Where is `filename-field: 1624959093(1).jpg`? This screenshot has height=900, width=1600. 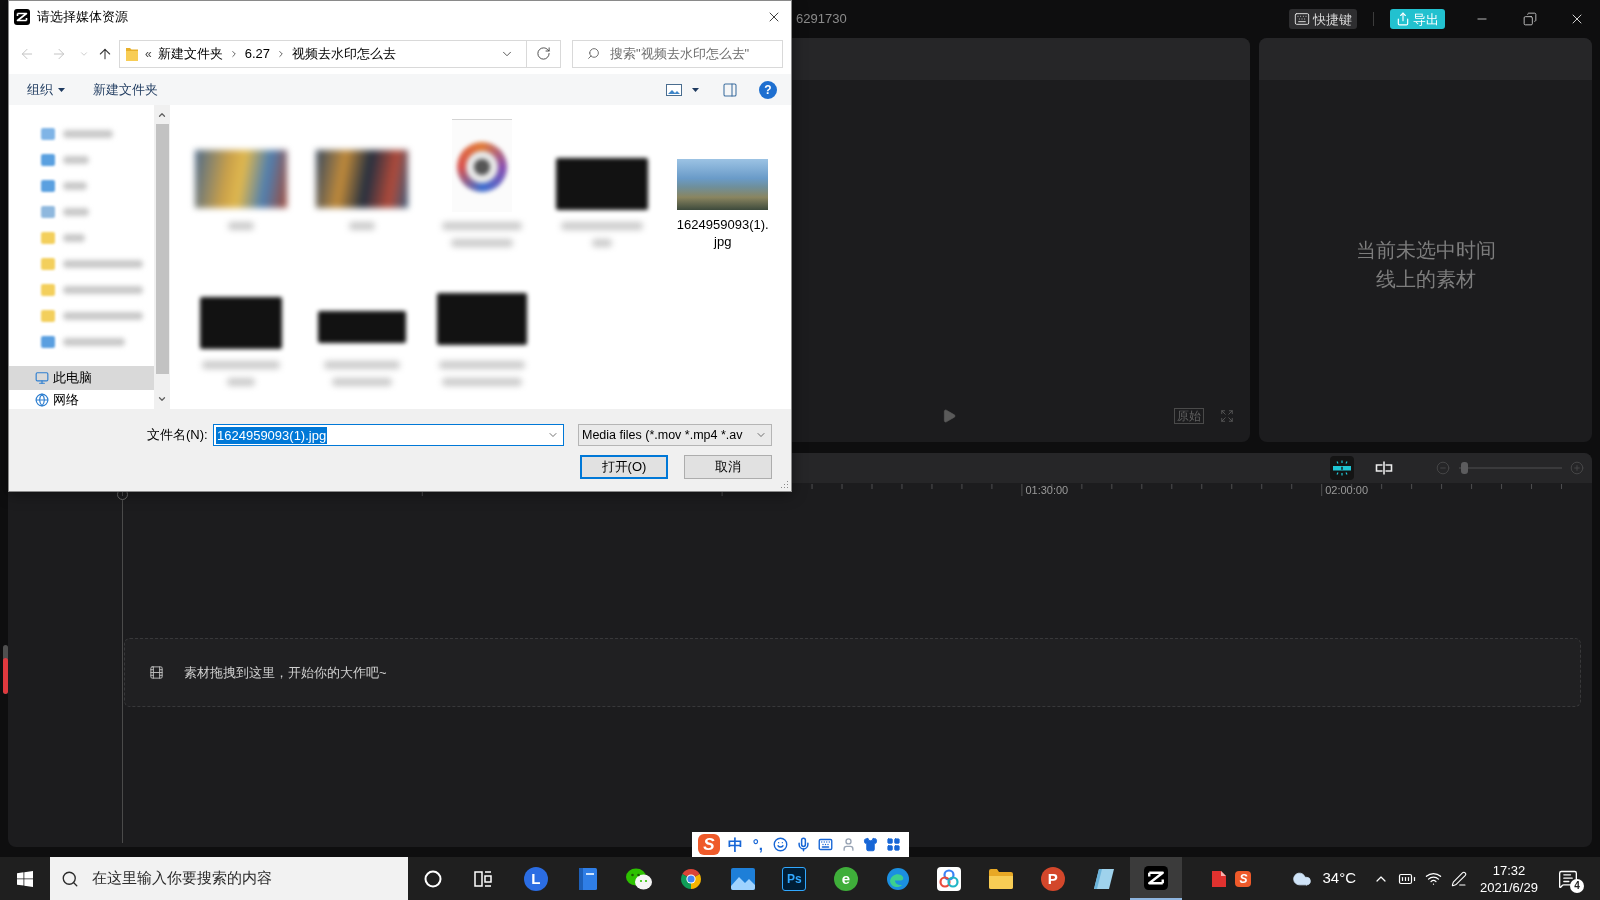 filename-field: 1624959093(1).jpg is located at coordinates (388, 435).